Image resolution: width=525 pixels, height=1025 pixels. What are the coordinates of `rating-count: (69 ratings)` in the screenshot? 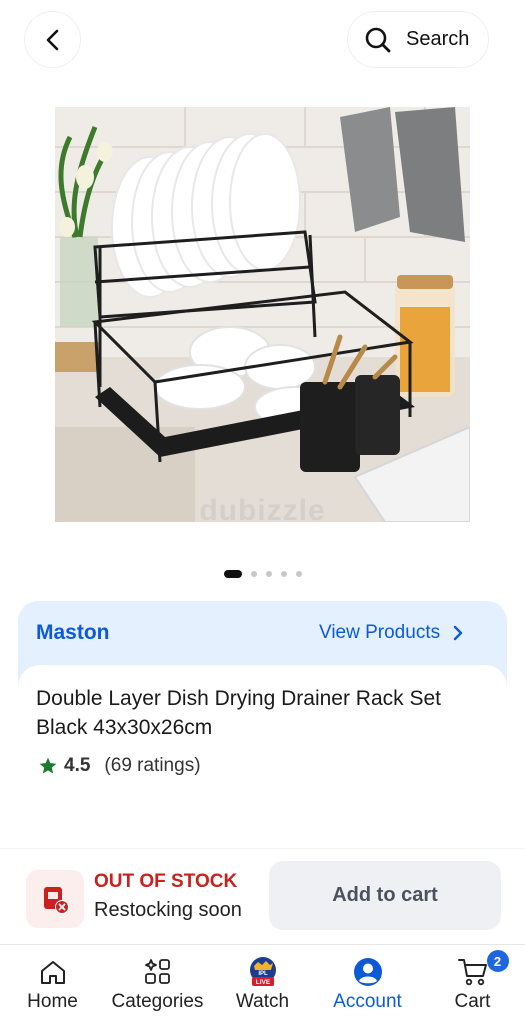 It's located at (152, 765).